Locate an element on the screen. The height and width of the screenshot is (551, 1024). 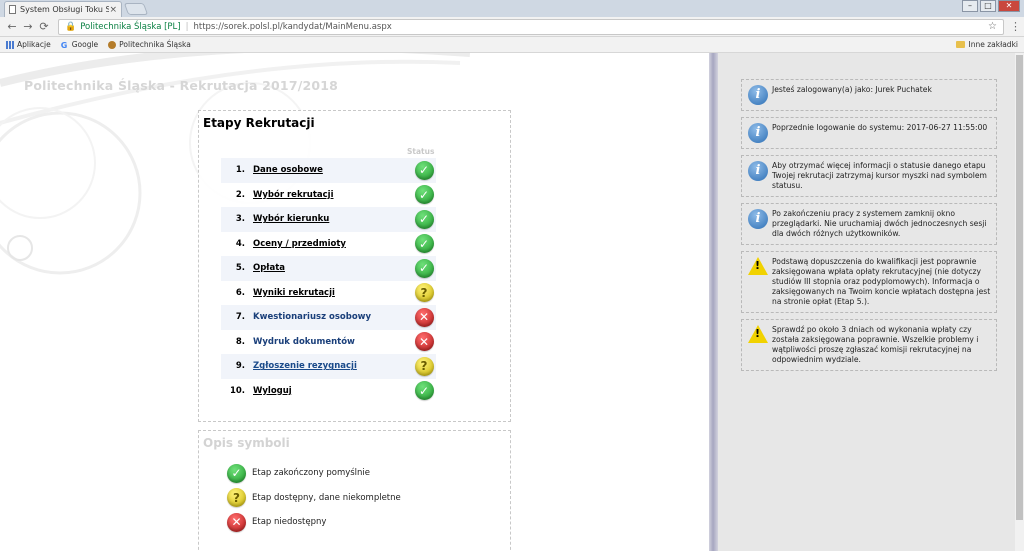
new-tab-button is located at coordinates (136, 9).